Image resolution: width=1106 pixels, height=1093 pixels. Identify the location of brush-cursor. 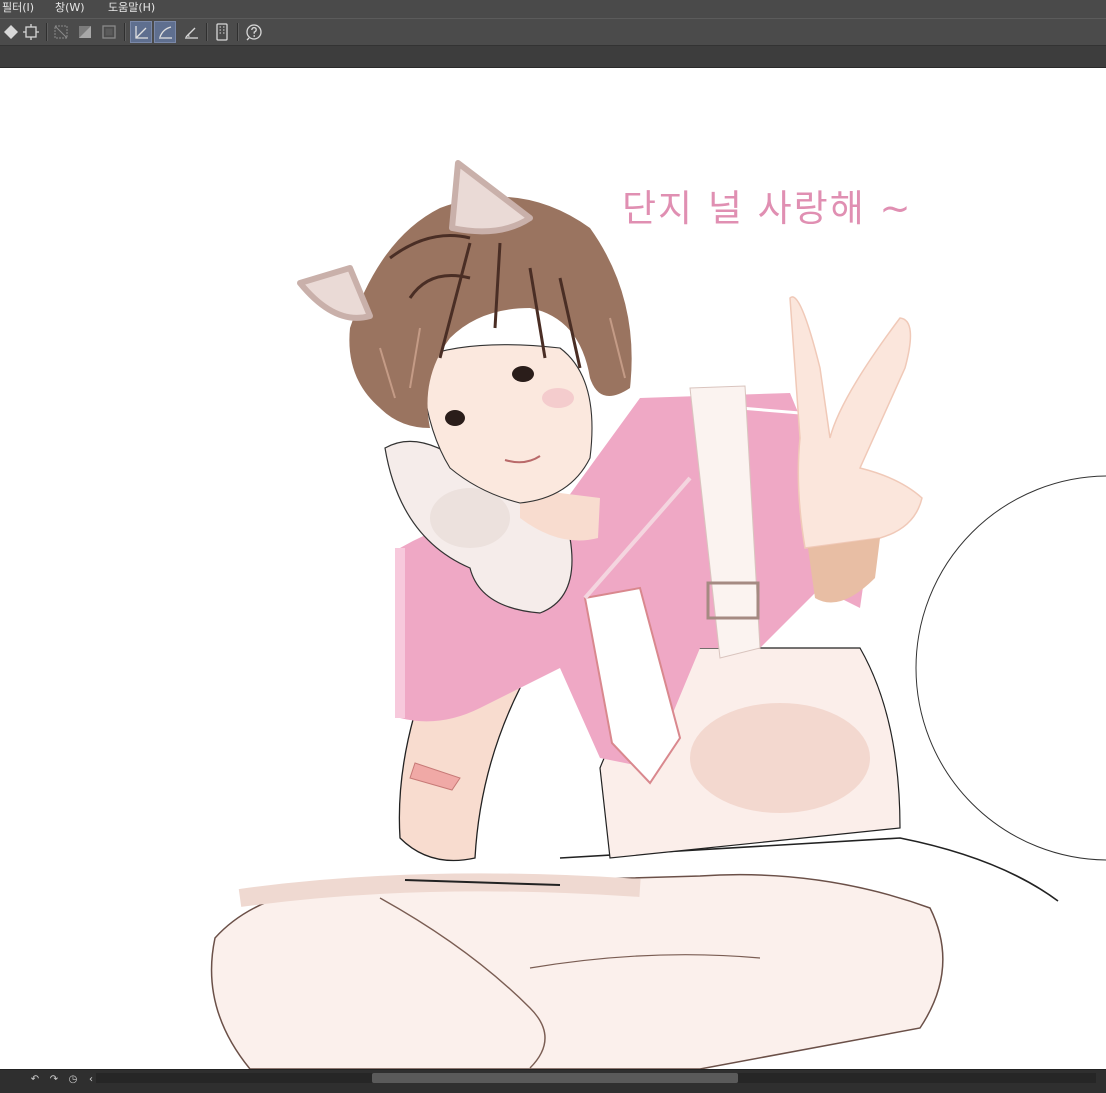
(1010, 668).